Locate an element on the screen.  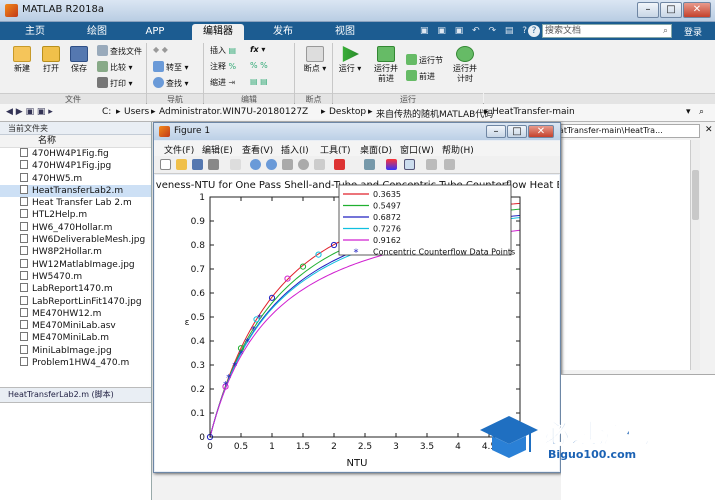
tab-publish: 发布 is located at coordinates (283, 32).